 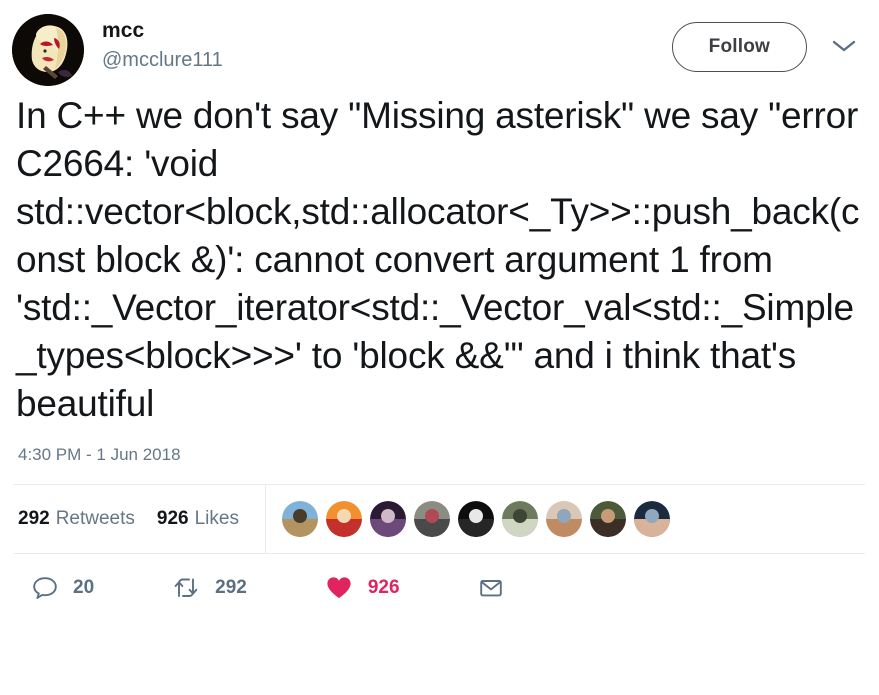 I want to click on header-actions: Follow, so click(x=769, y=47).